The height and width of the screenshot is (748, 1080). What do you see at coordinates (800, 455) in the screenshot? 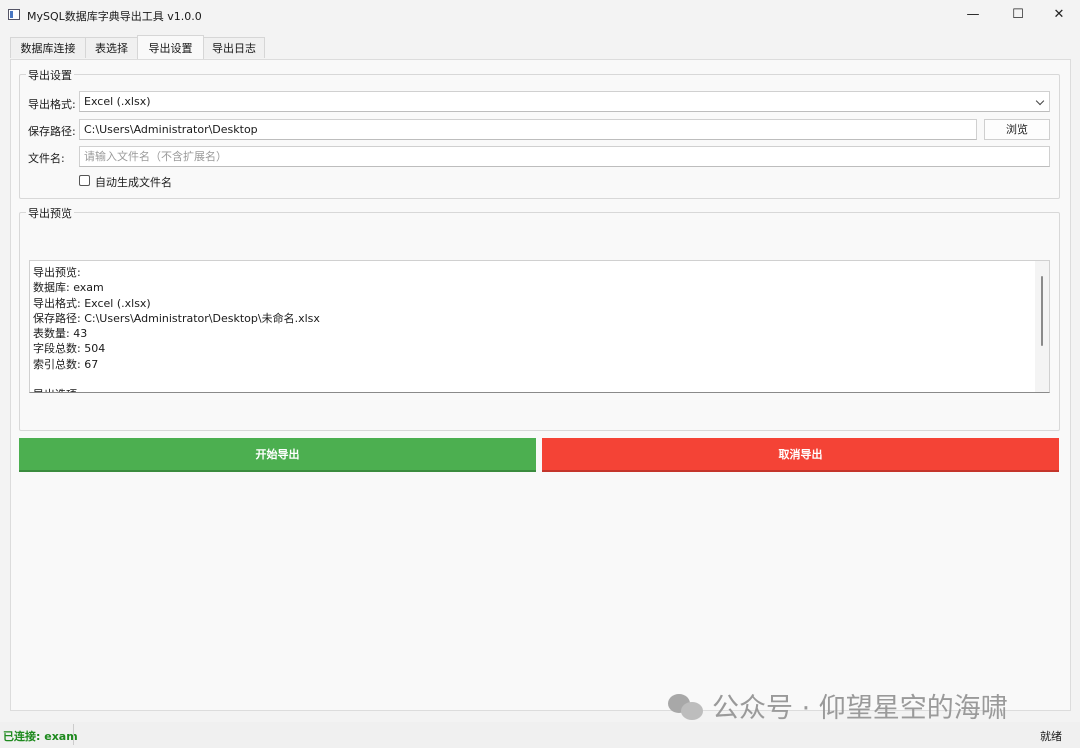
I see `cancel-export-button: 取消导出` at bounding box center [800, 455].